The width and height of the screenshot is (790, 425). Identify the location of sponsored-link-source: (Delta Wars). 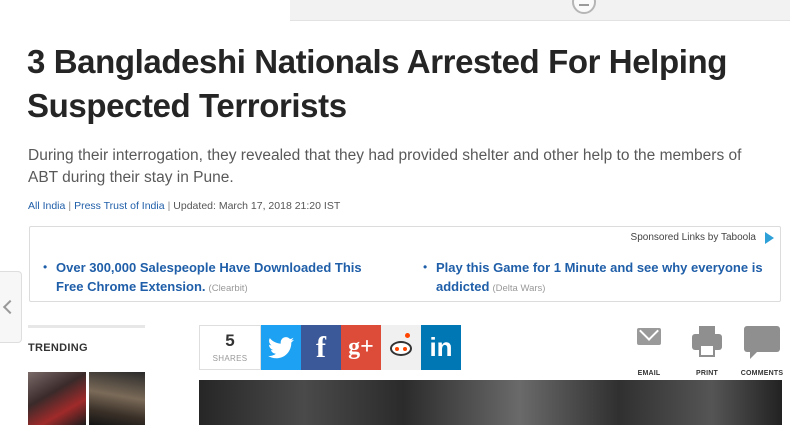
(519, 288).